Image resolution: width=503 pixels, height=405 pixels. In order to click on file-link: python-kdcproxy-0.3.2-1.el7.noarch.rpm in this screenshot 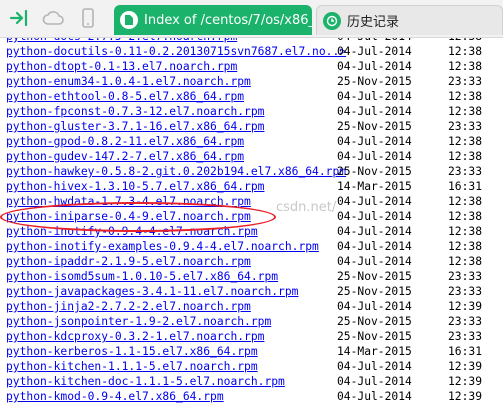, I will do `click(135, 336)`.